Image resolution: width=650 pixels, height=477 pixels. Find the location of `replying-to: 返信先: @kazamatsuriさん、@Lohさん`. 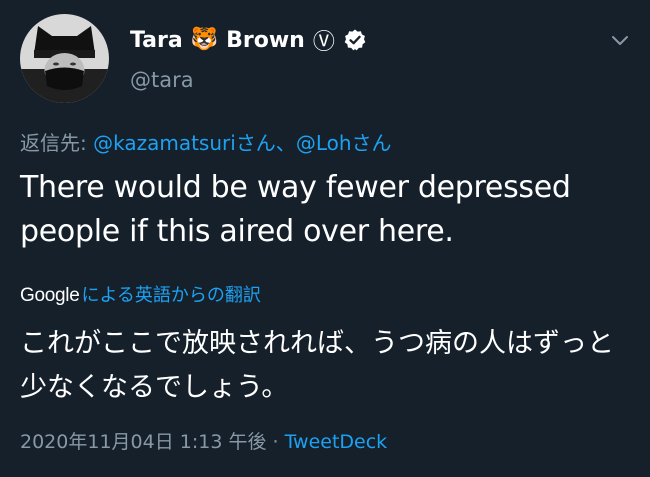

replying-to: 返信先: @kazamatsuriさん、@Lohさん is located at coordinates (206, 141).